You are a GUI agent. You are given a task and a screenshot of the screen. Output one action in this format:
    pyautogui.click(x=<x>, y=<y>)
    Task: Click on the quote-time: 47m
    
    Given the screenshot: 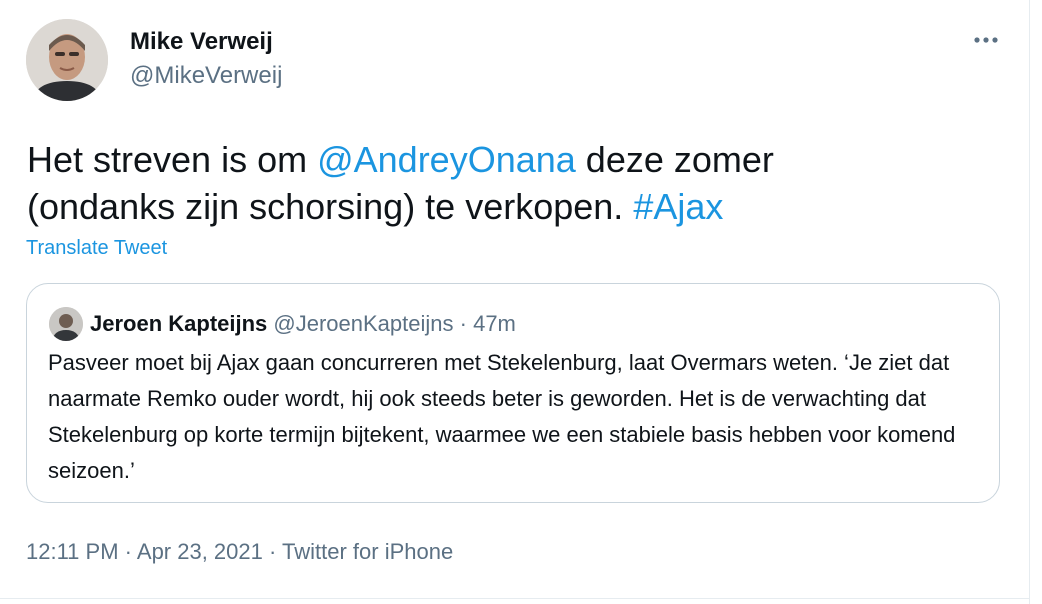 What is the action you would take?
    pyautogui.click(x=494, y=323)
    